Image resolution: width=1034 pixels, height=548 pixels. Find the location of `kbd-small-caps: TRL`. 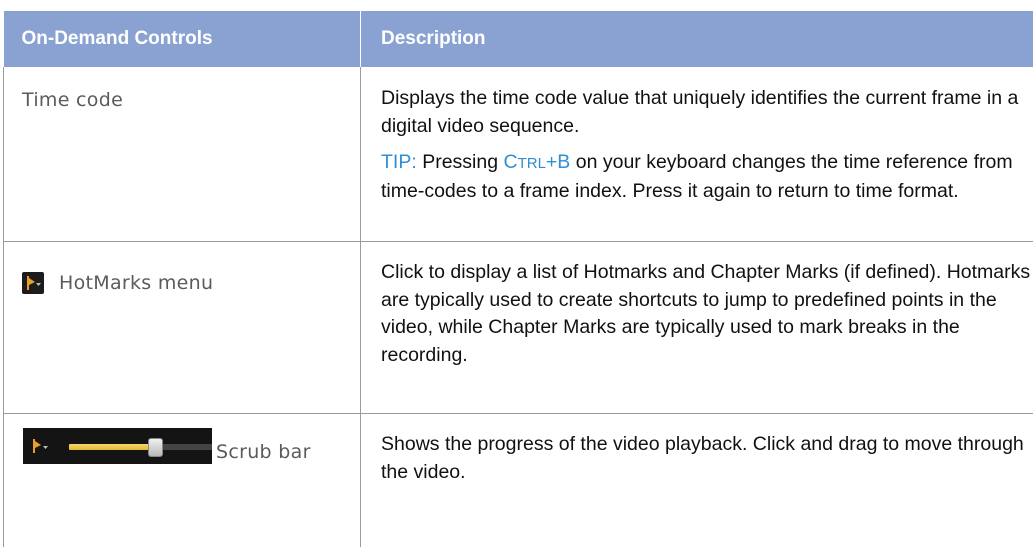

kbd-small-caps: TRL is located at coordinates (531, 163).